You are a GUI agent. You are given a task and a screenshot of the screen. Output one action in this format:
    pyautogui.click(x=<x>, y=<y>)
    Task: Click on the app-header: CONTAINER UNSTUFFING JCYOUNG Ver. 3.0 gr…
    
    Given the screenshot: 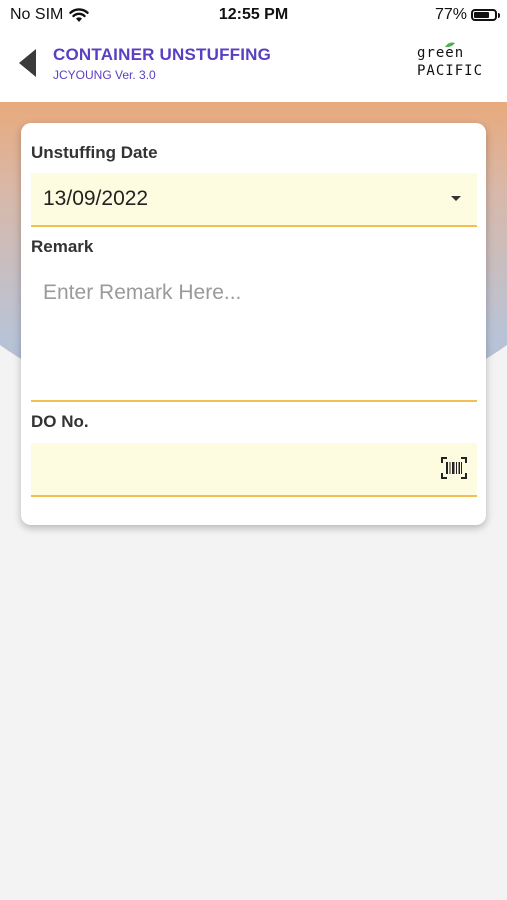 What is the action you would take?
    pyautogui.click(x=253, y=67)
    